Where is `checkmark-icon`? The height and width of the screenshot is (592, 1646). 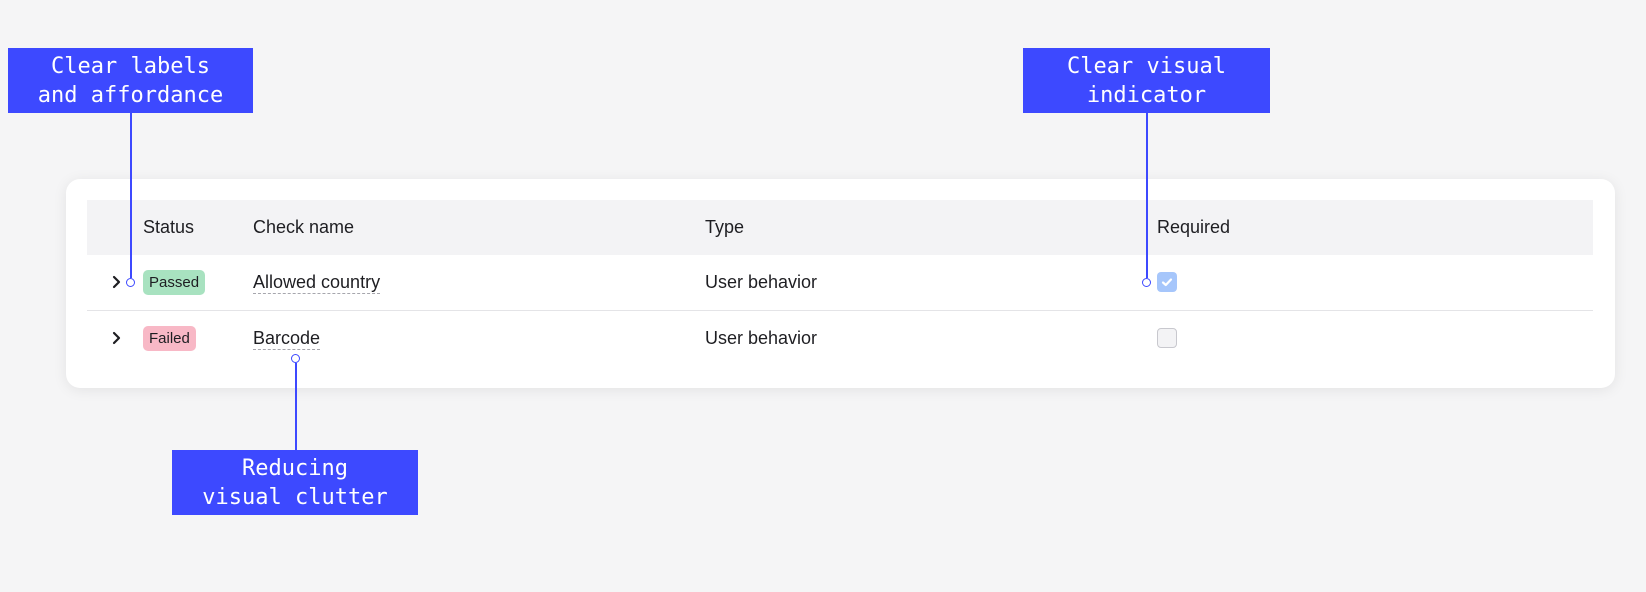
checkmark-icon is located at coordinates (1167, 282).